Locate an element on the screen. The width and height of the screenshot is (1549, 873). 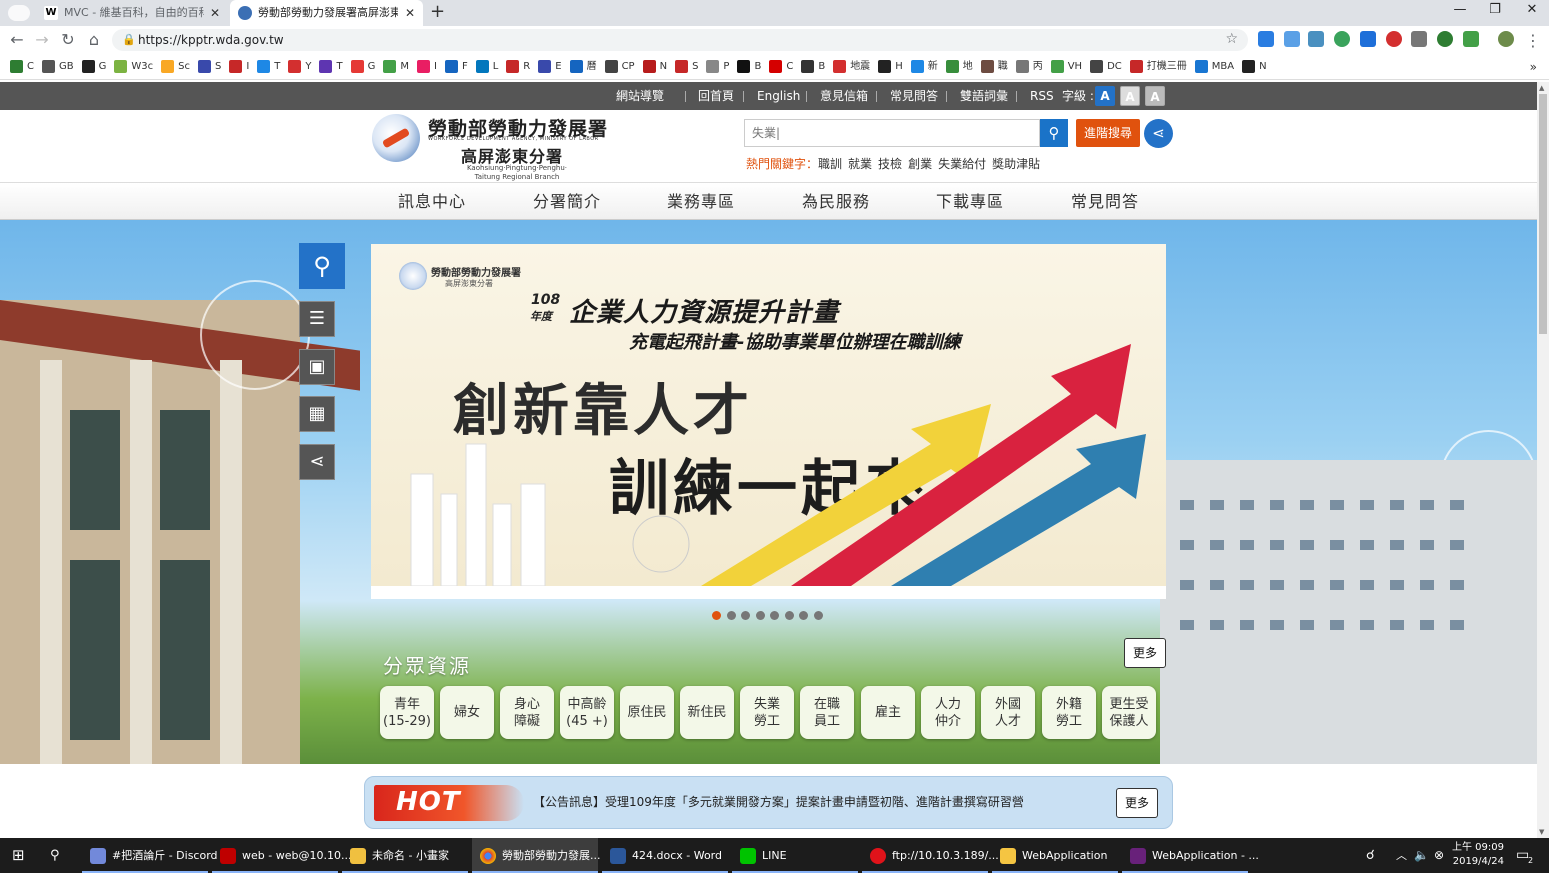
tab-search-icon is located at coordinates (19, 13).